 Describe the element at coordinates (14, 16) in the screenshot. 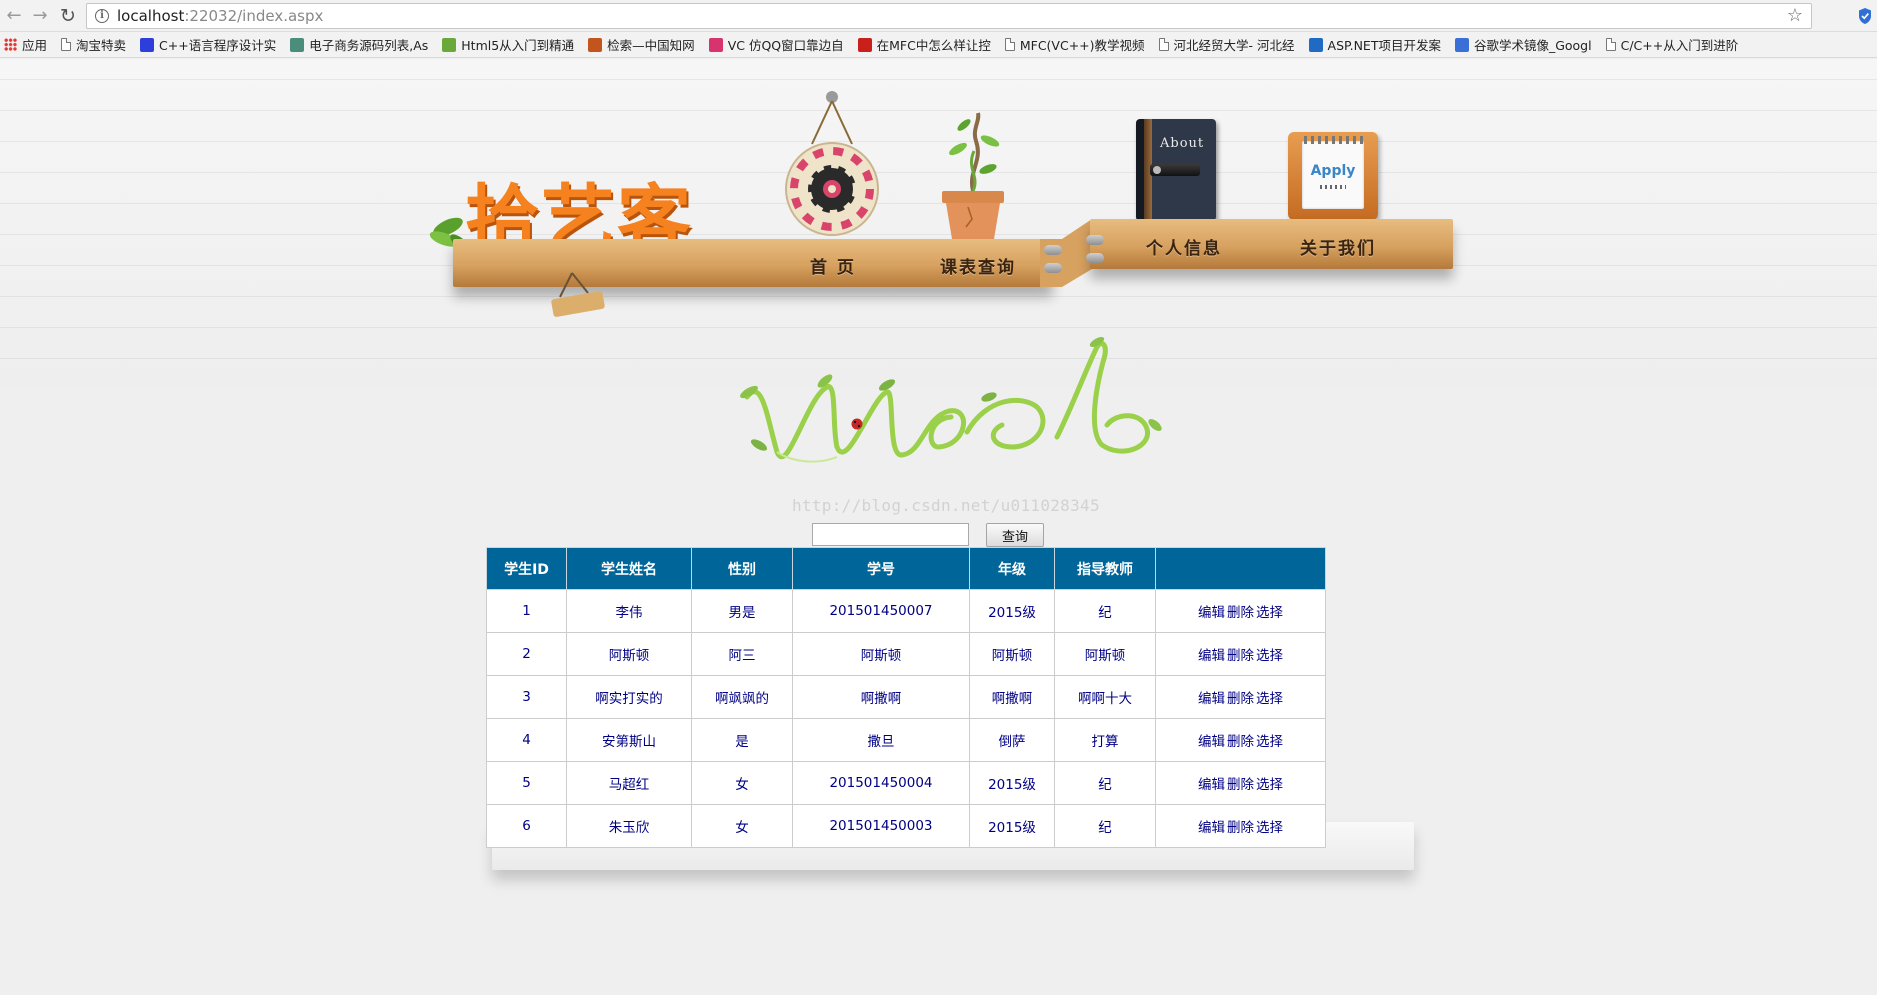

I see `back-arrow-icon: ←` at that location.